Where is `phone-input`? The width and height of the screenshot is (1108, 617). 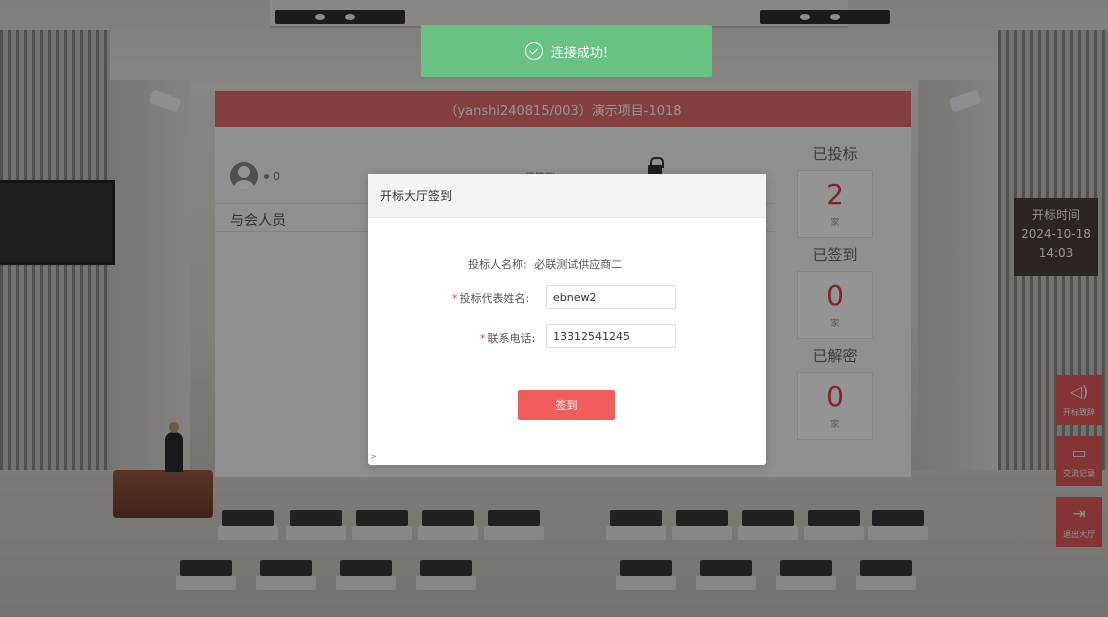
phone-input is located at coordinates (611, 336).